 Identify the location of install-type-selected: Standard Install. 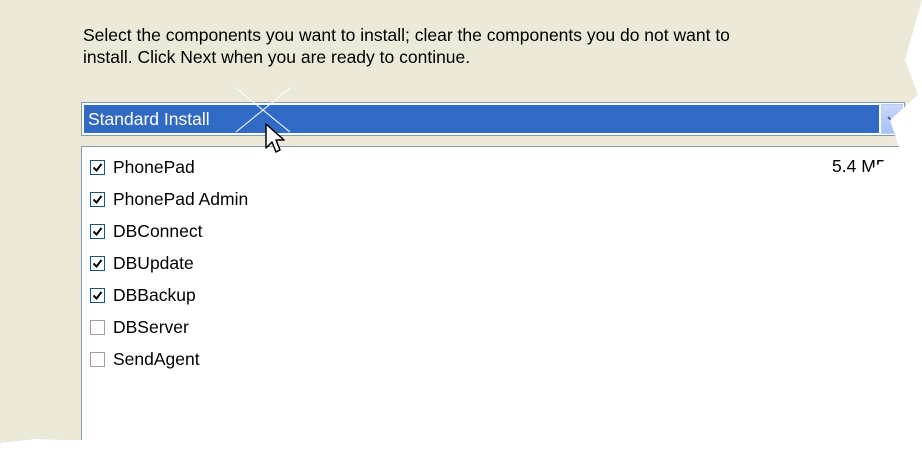
(481, 119).